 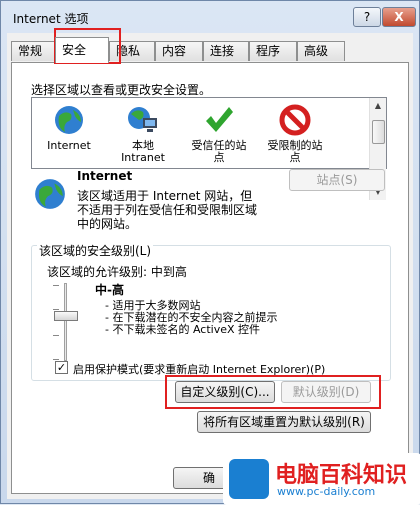 What do you see at coordinates (284, 422) in the screenshot?
I see `reset-all-zones-button: 将所有区域重置为默认级别(R)` at bounding box center [284, 422].